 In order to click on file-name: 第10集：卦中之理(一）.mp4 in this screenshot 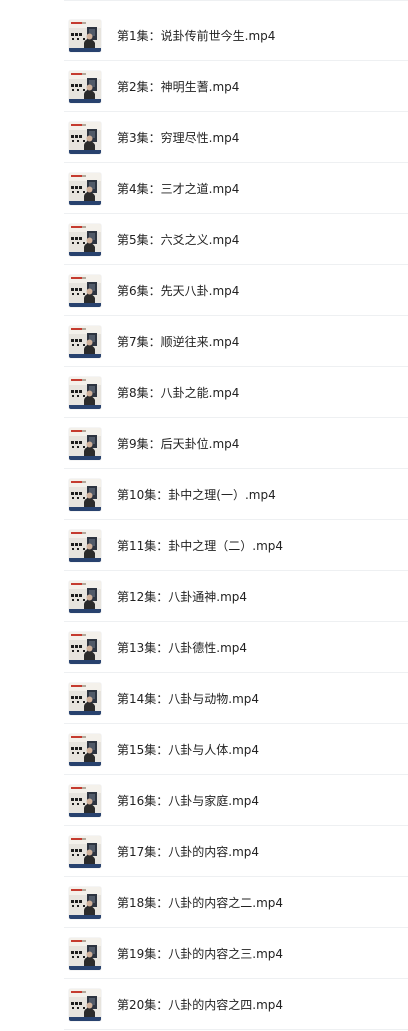, I will do `click(196, 494)`.